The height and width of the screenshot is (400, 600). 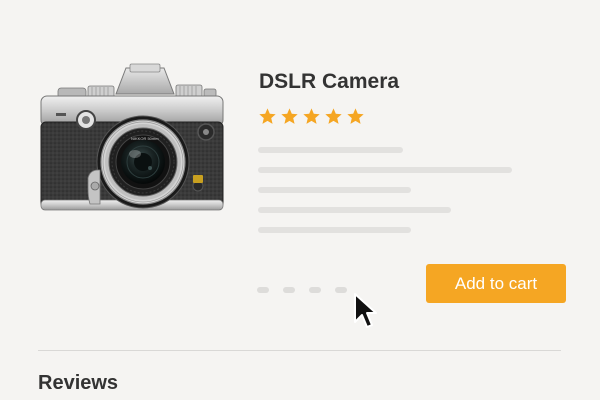 I want to click on image-pager, so click(x=302, y=290).